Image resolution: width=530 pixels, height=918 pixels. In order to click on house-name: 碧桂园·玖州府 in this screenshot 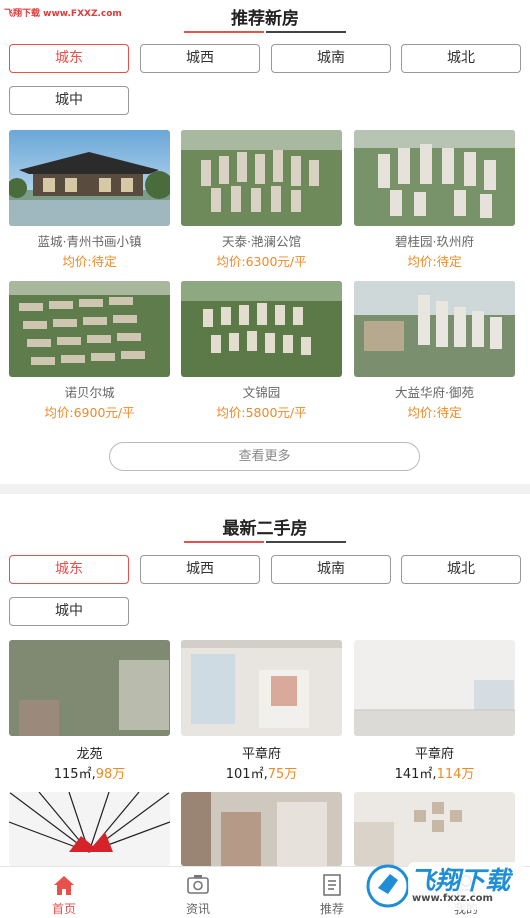, I will do `click(434, 241)`.